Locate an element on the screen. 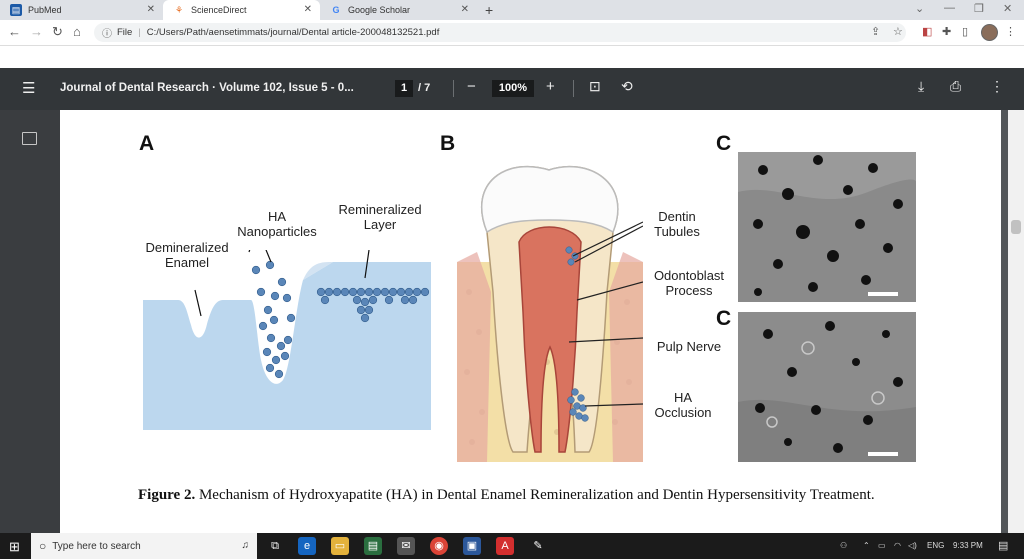 The width and height of the screenshot is (1024, 559). profile-avatar is located at coordinates (989, 32).